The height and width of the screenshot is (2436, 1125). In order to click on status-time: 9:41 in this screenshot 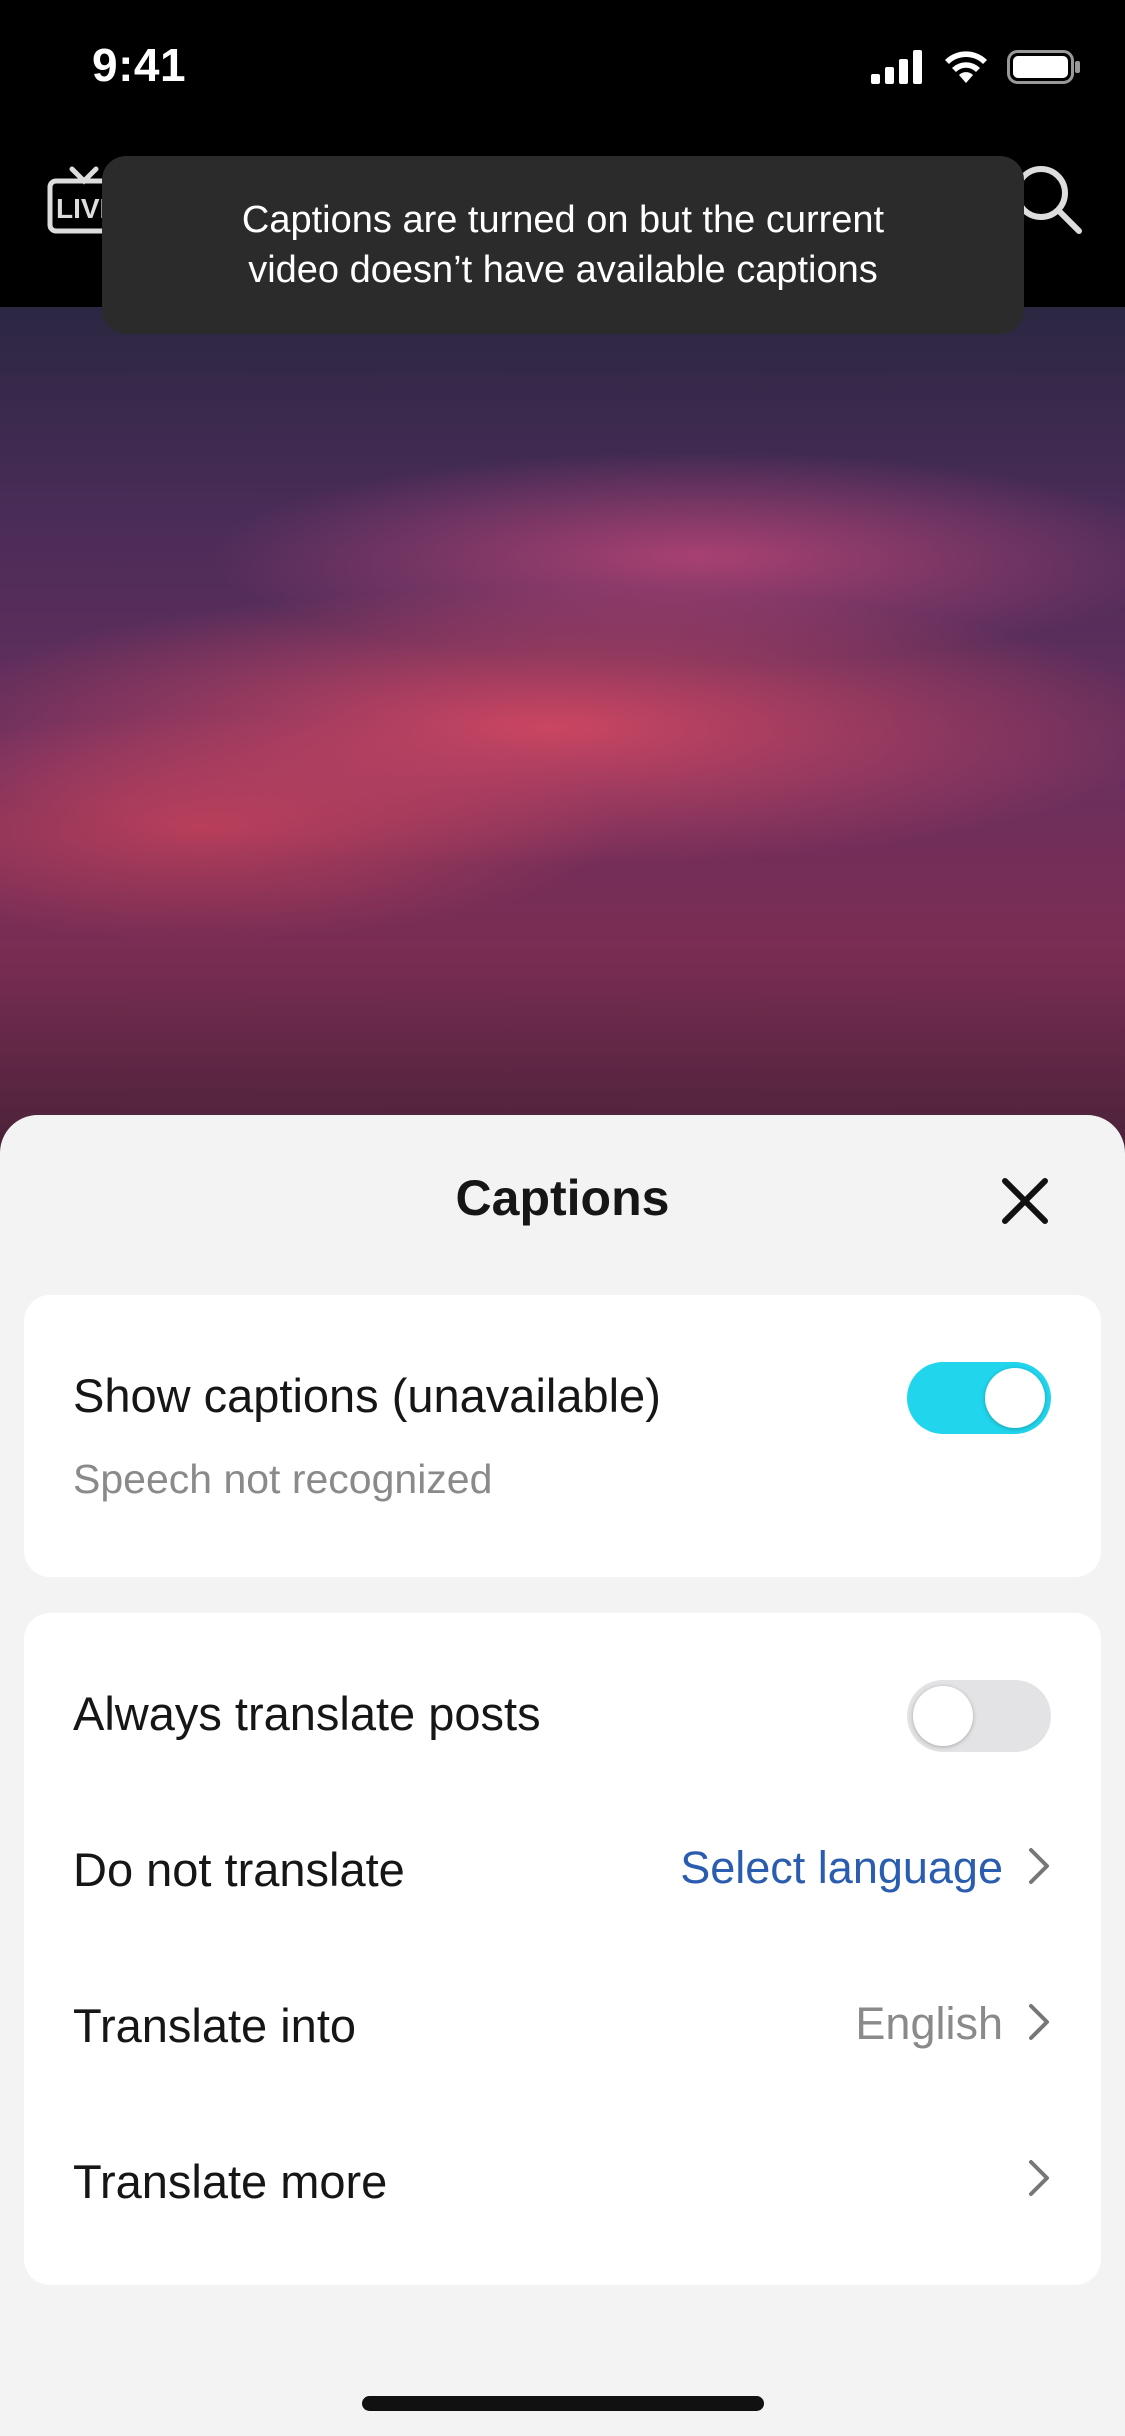, I will do `click(139, 65)`.